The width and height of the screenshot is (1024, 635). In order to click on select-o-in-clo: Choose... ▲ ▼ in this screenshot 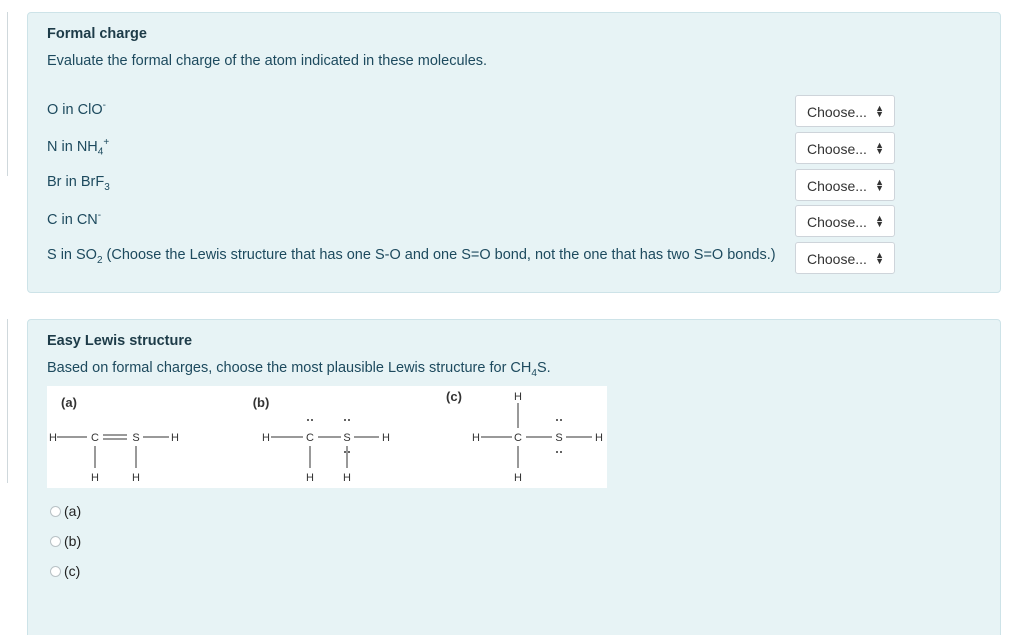, I will do `click(845, 111)`.